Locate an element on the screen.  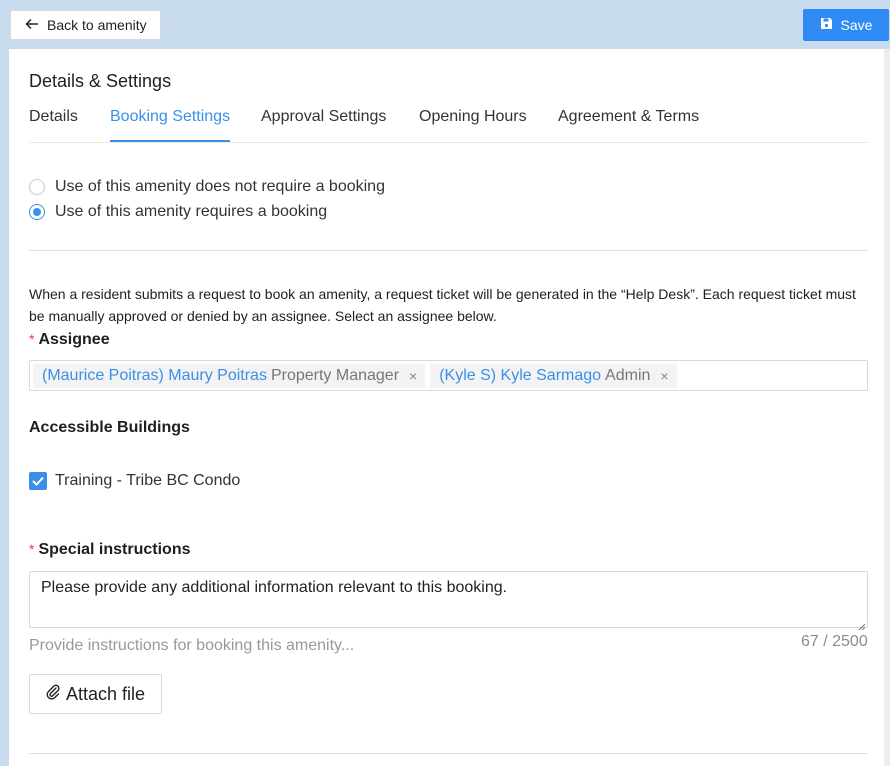
radio-booking-required: Use of this amenity requires a booking is located at coordinates (178, 212).